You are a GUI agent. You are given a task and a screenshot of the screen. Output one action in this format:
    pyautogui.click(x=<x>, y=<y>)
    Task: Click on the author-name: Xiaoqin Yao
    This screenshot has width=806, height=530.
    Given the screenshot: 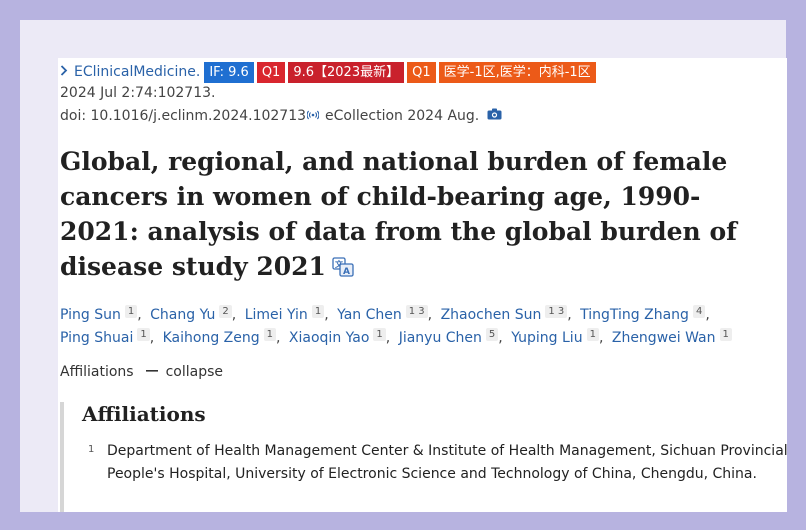 What is the action you would take?
    pyautogui.click(x=329, y=338)
    